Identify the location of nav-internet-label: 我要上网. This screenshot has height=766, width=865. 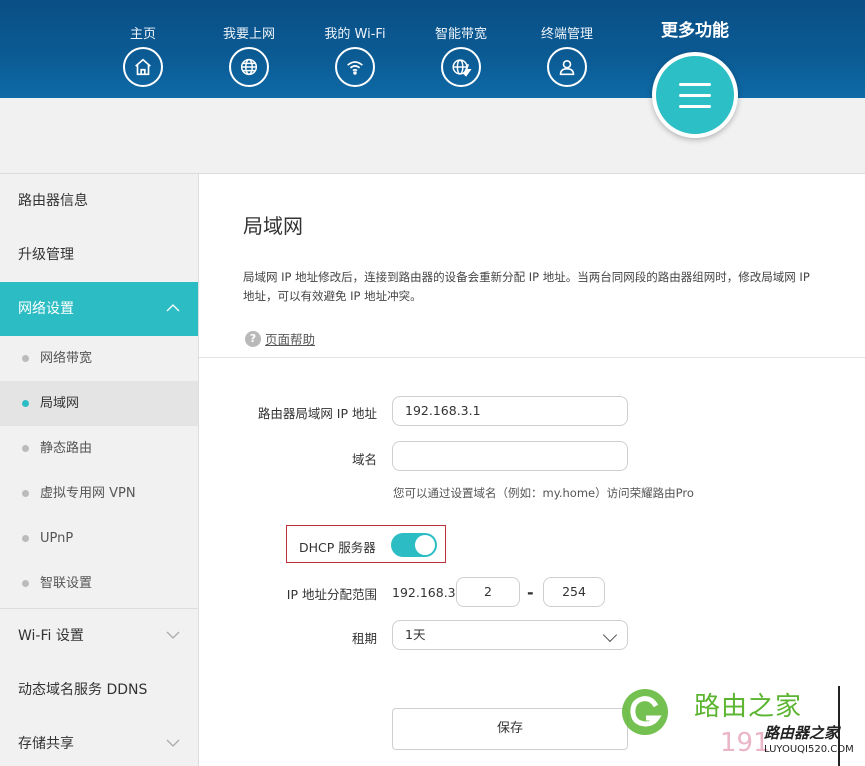
(248, 34).